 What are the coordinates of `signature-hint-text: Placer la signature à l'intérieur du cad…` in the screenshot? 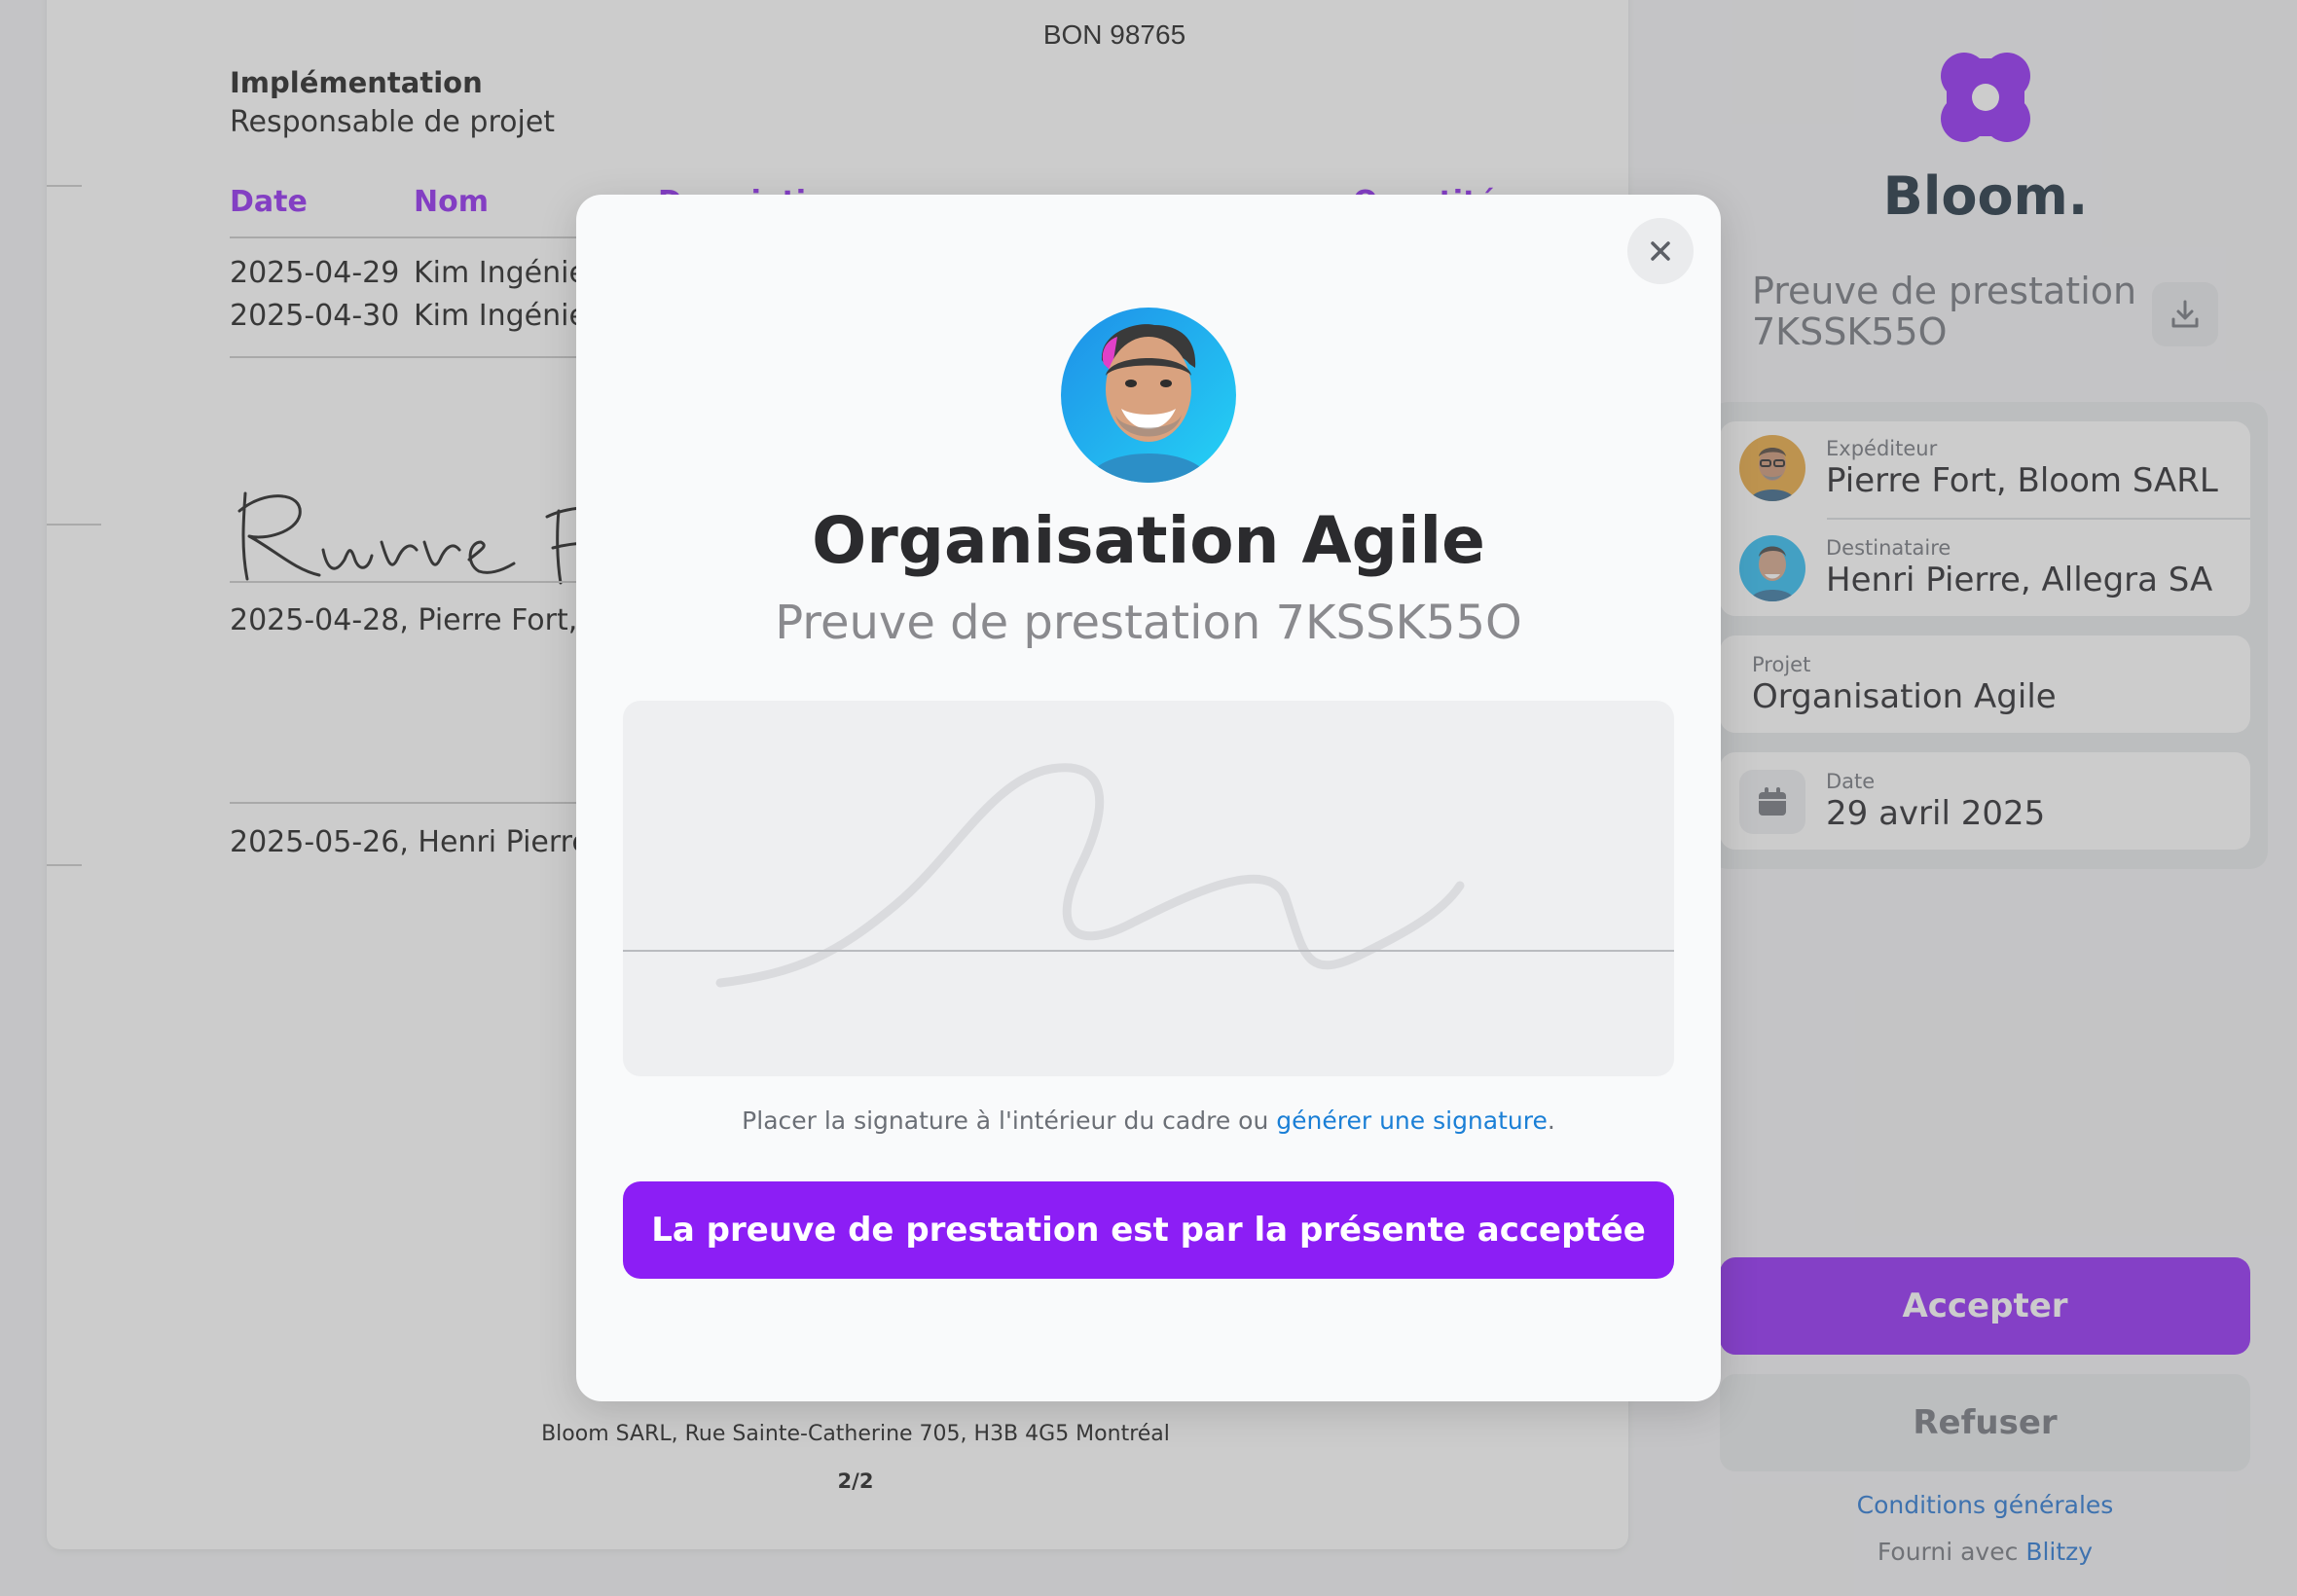 It's located at (1009, 1120).